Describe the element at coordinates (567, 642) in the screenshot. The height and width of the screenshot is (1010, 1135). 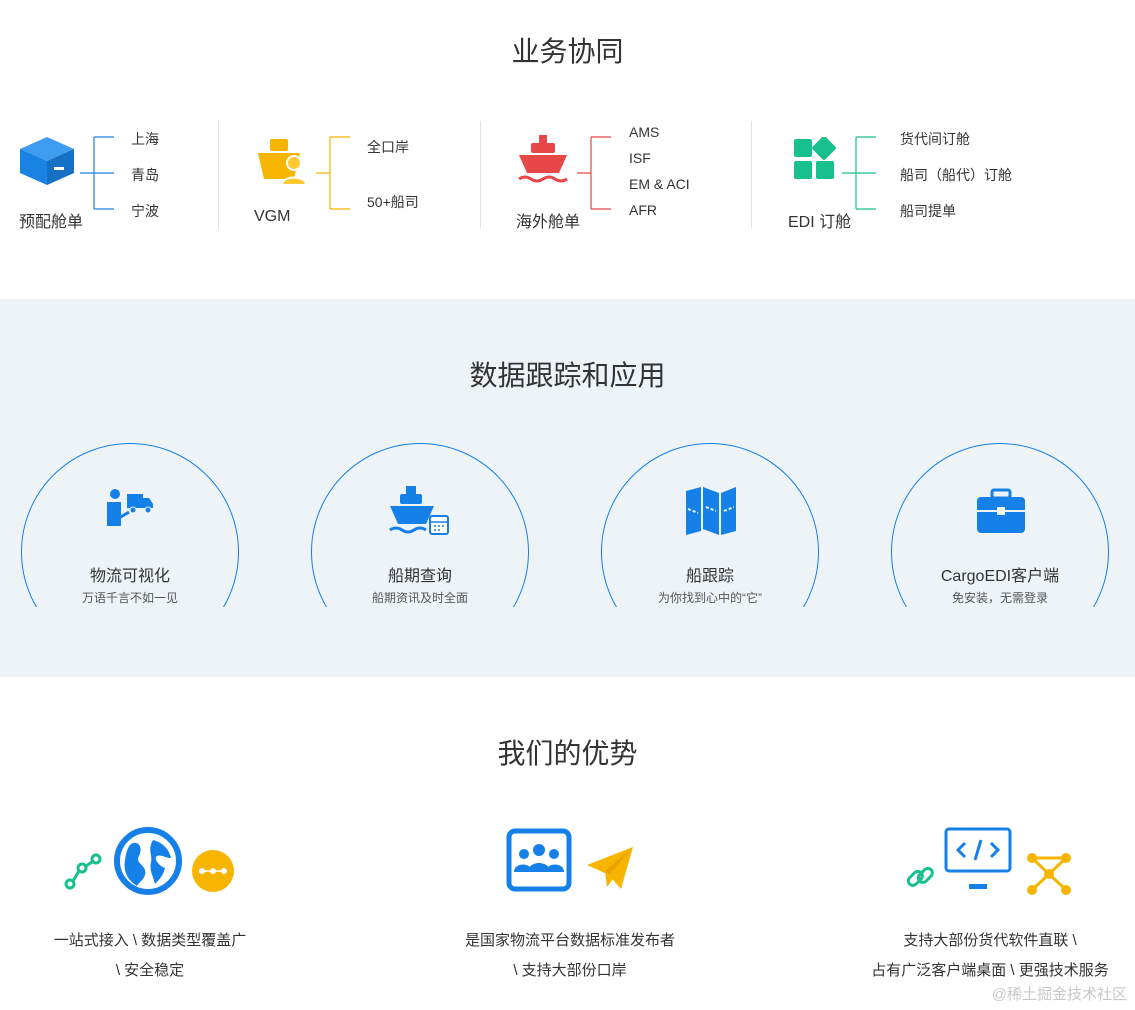
I see `arc-mask` at that location.